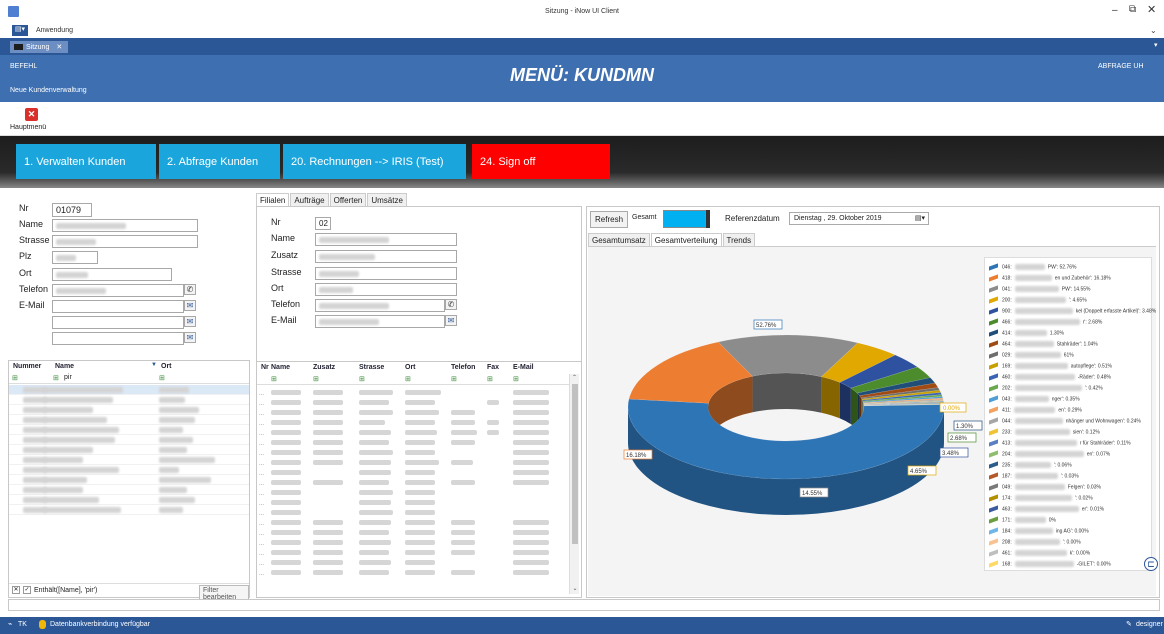 This screenshot has height=634, width=1164. Describe the element at coordinates (386, 256) in the screenshot. I see `branch-zusatz-field` at that location.